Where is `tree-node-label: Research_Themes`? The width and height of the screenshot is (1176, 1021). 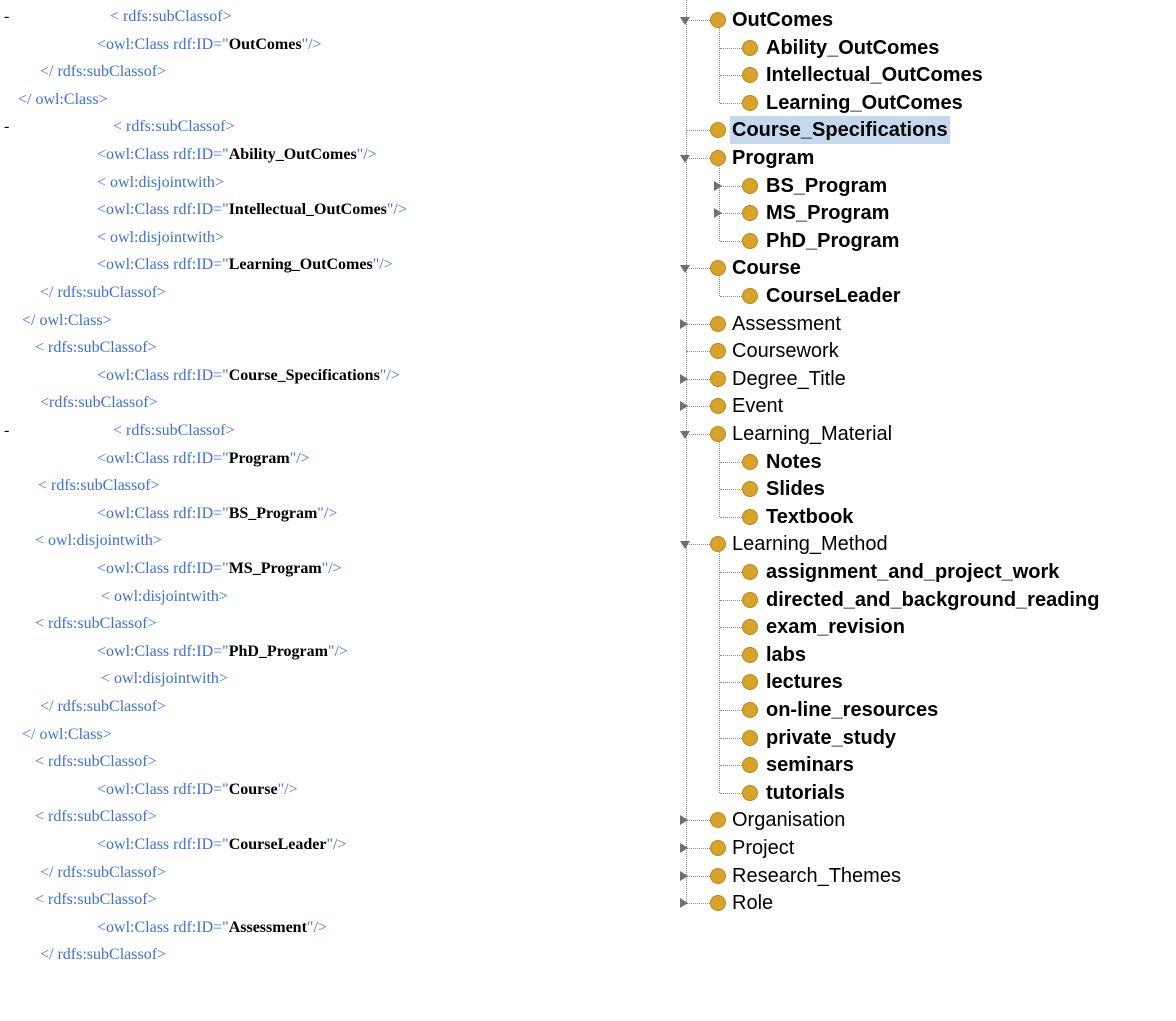
tree-node-label: Research_Themes is located at coordinates (816, 876).